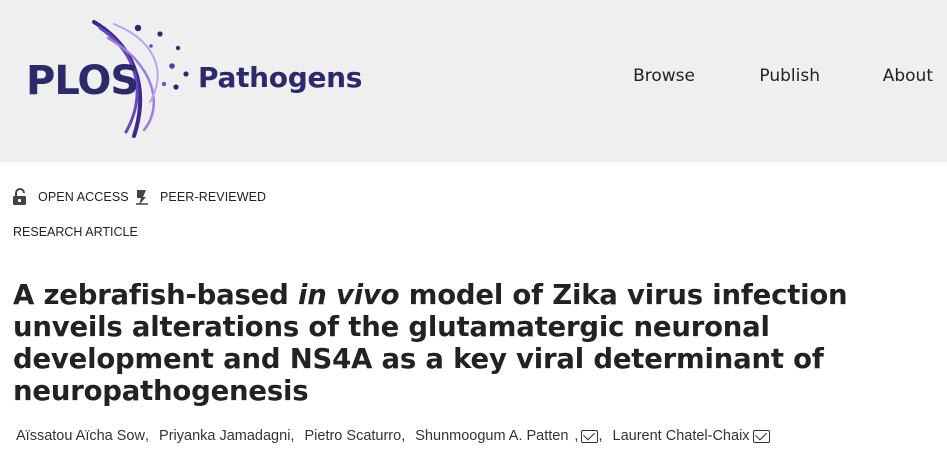 The image size is (947, 460). I want to click on author-item: Priyanka Jamadagni,, so click(229, 436).